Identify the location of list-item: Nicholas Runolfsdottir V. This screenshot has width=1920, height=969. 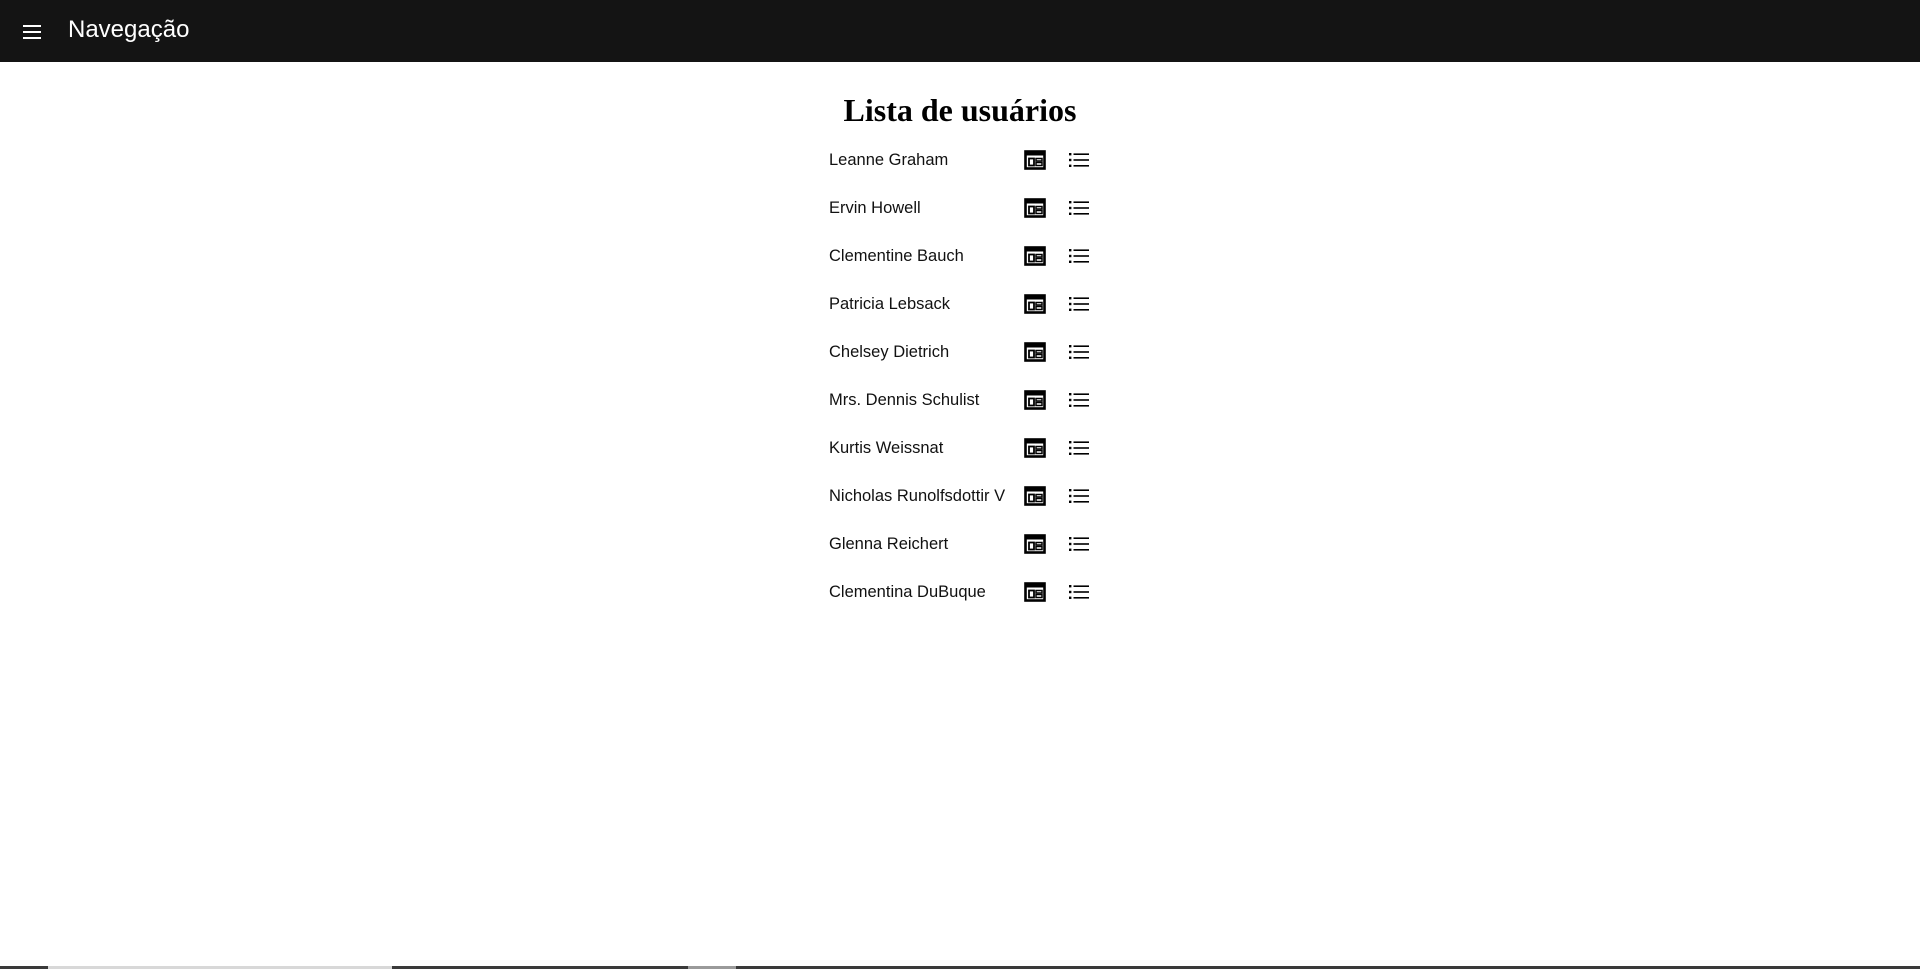
(969, 496).